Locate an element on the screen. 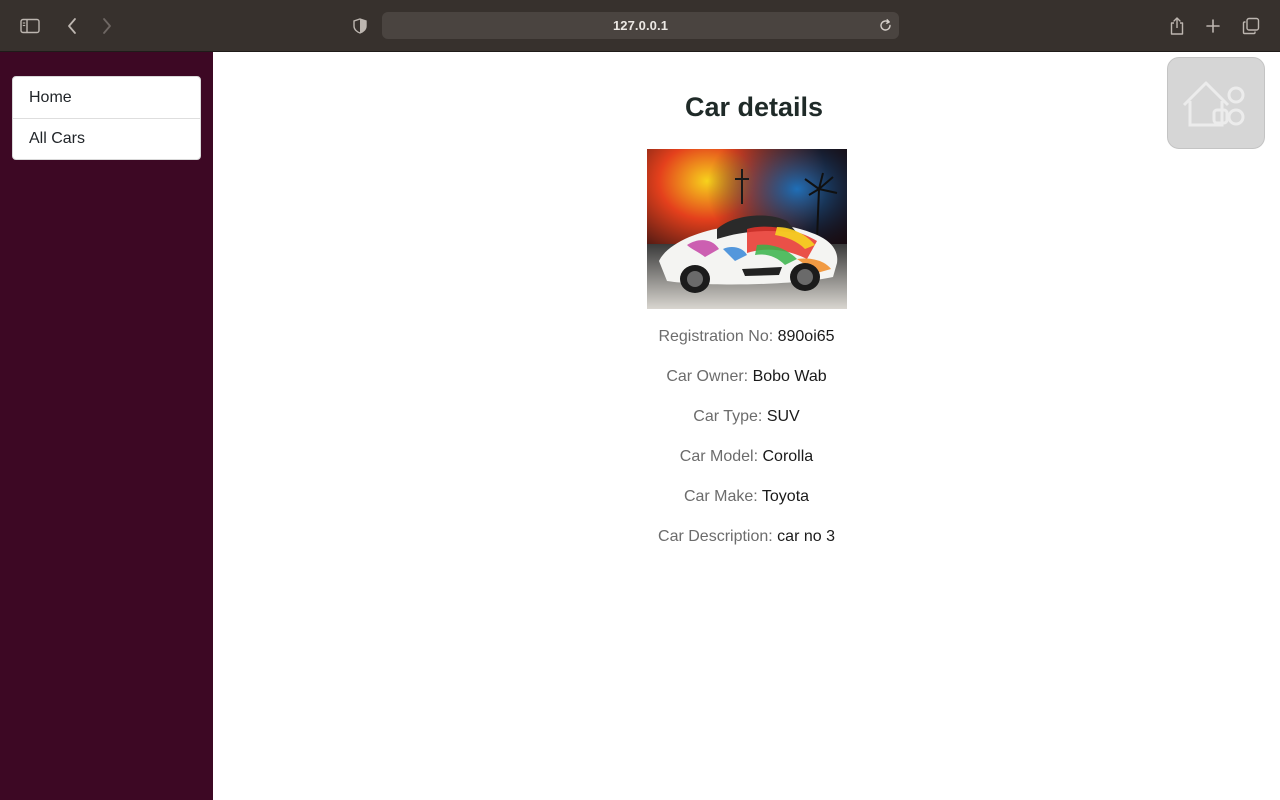 Image resolution: width=1280 pixels, height=800 pixels. browser-toolbar: 127.0.0.1 is located at coordinates (640, 26).